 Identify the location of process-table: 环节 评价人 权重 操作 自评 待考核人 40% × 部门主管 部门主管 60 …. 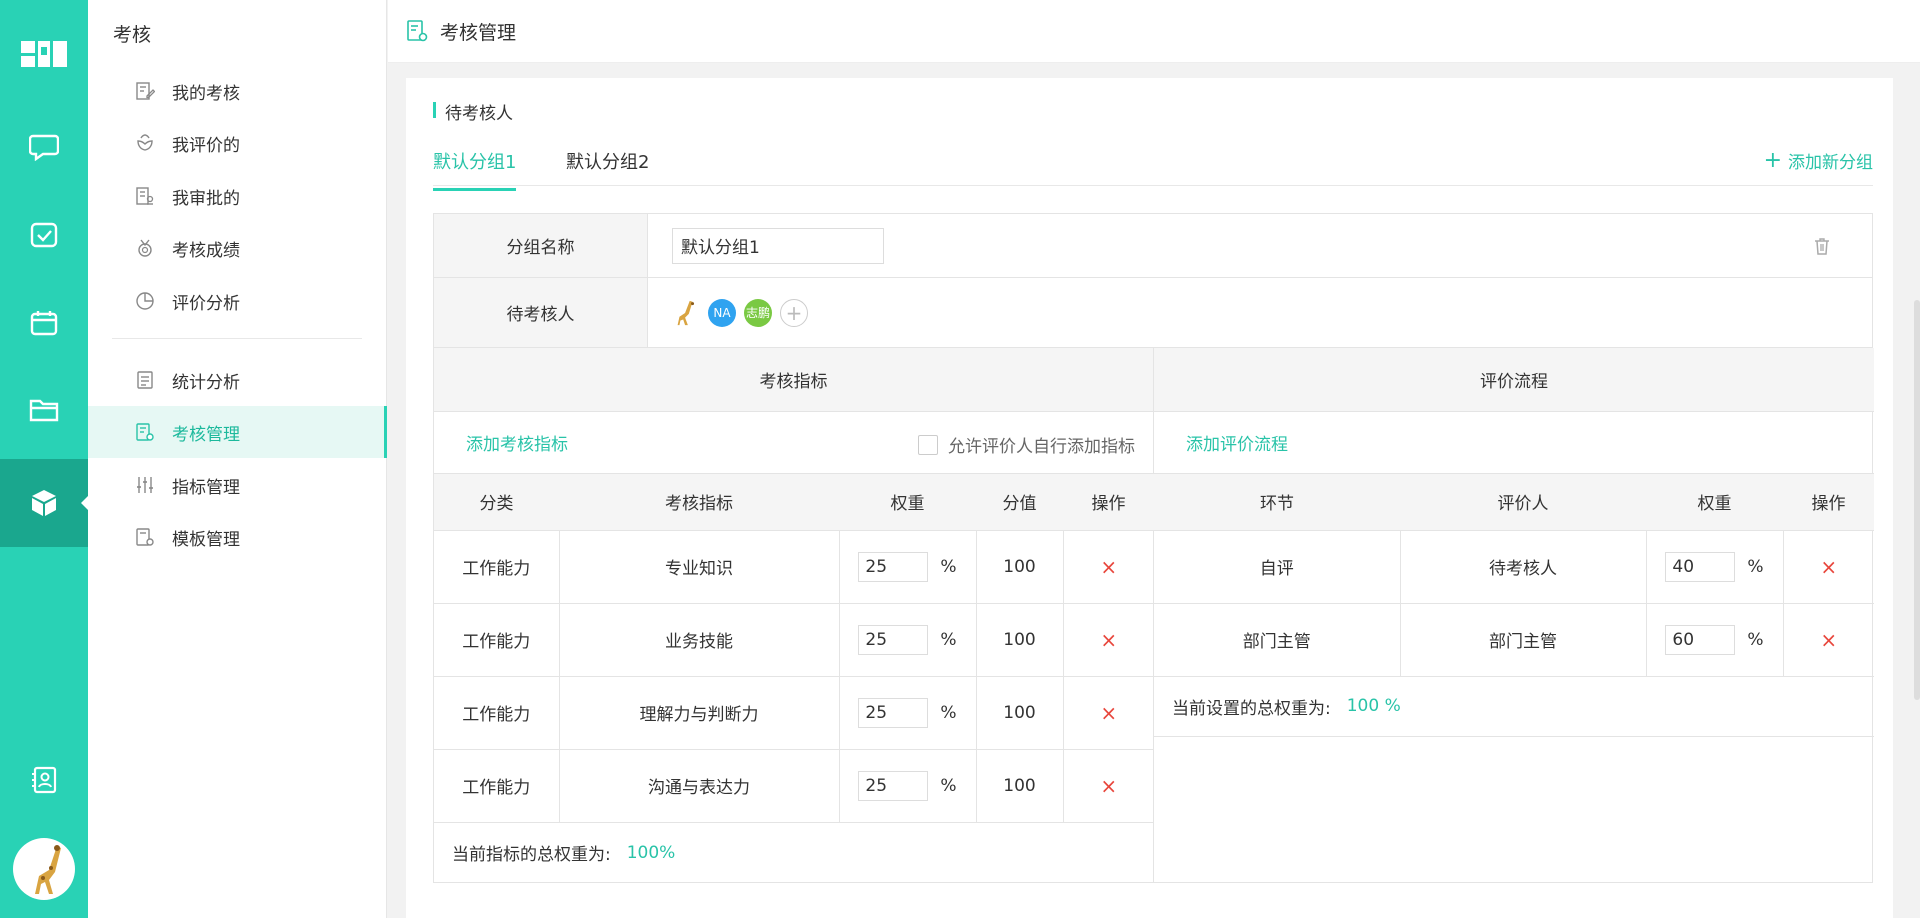
(1514, 575).